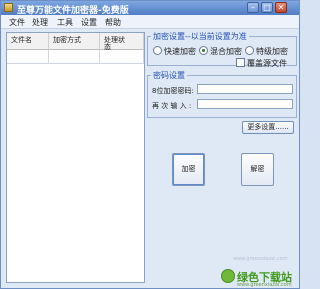 This screenshot has width=320, height=289. Describe the element at coordinates (261, 63) in the screenshot. I see `overwrite-source-checkbox: 覆盖源文件` at that location.